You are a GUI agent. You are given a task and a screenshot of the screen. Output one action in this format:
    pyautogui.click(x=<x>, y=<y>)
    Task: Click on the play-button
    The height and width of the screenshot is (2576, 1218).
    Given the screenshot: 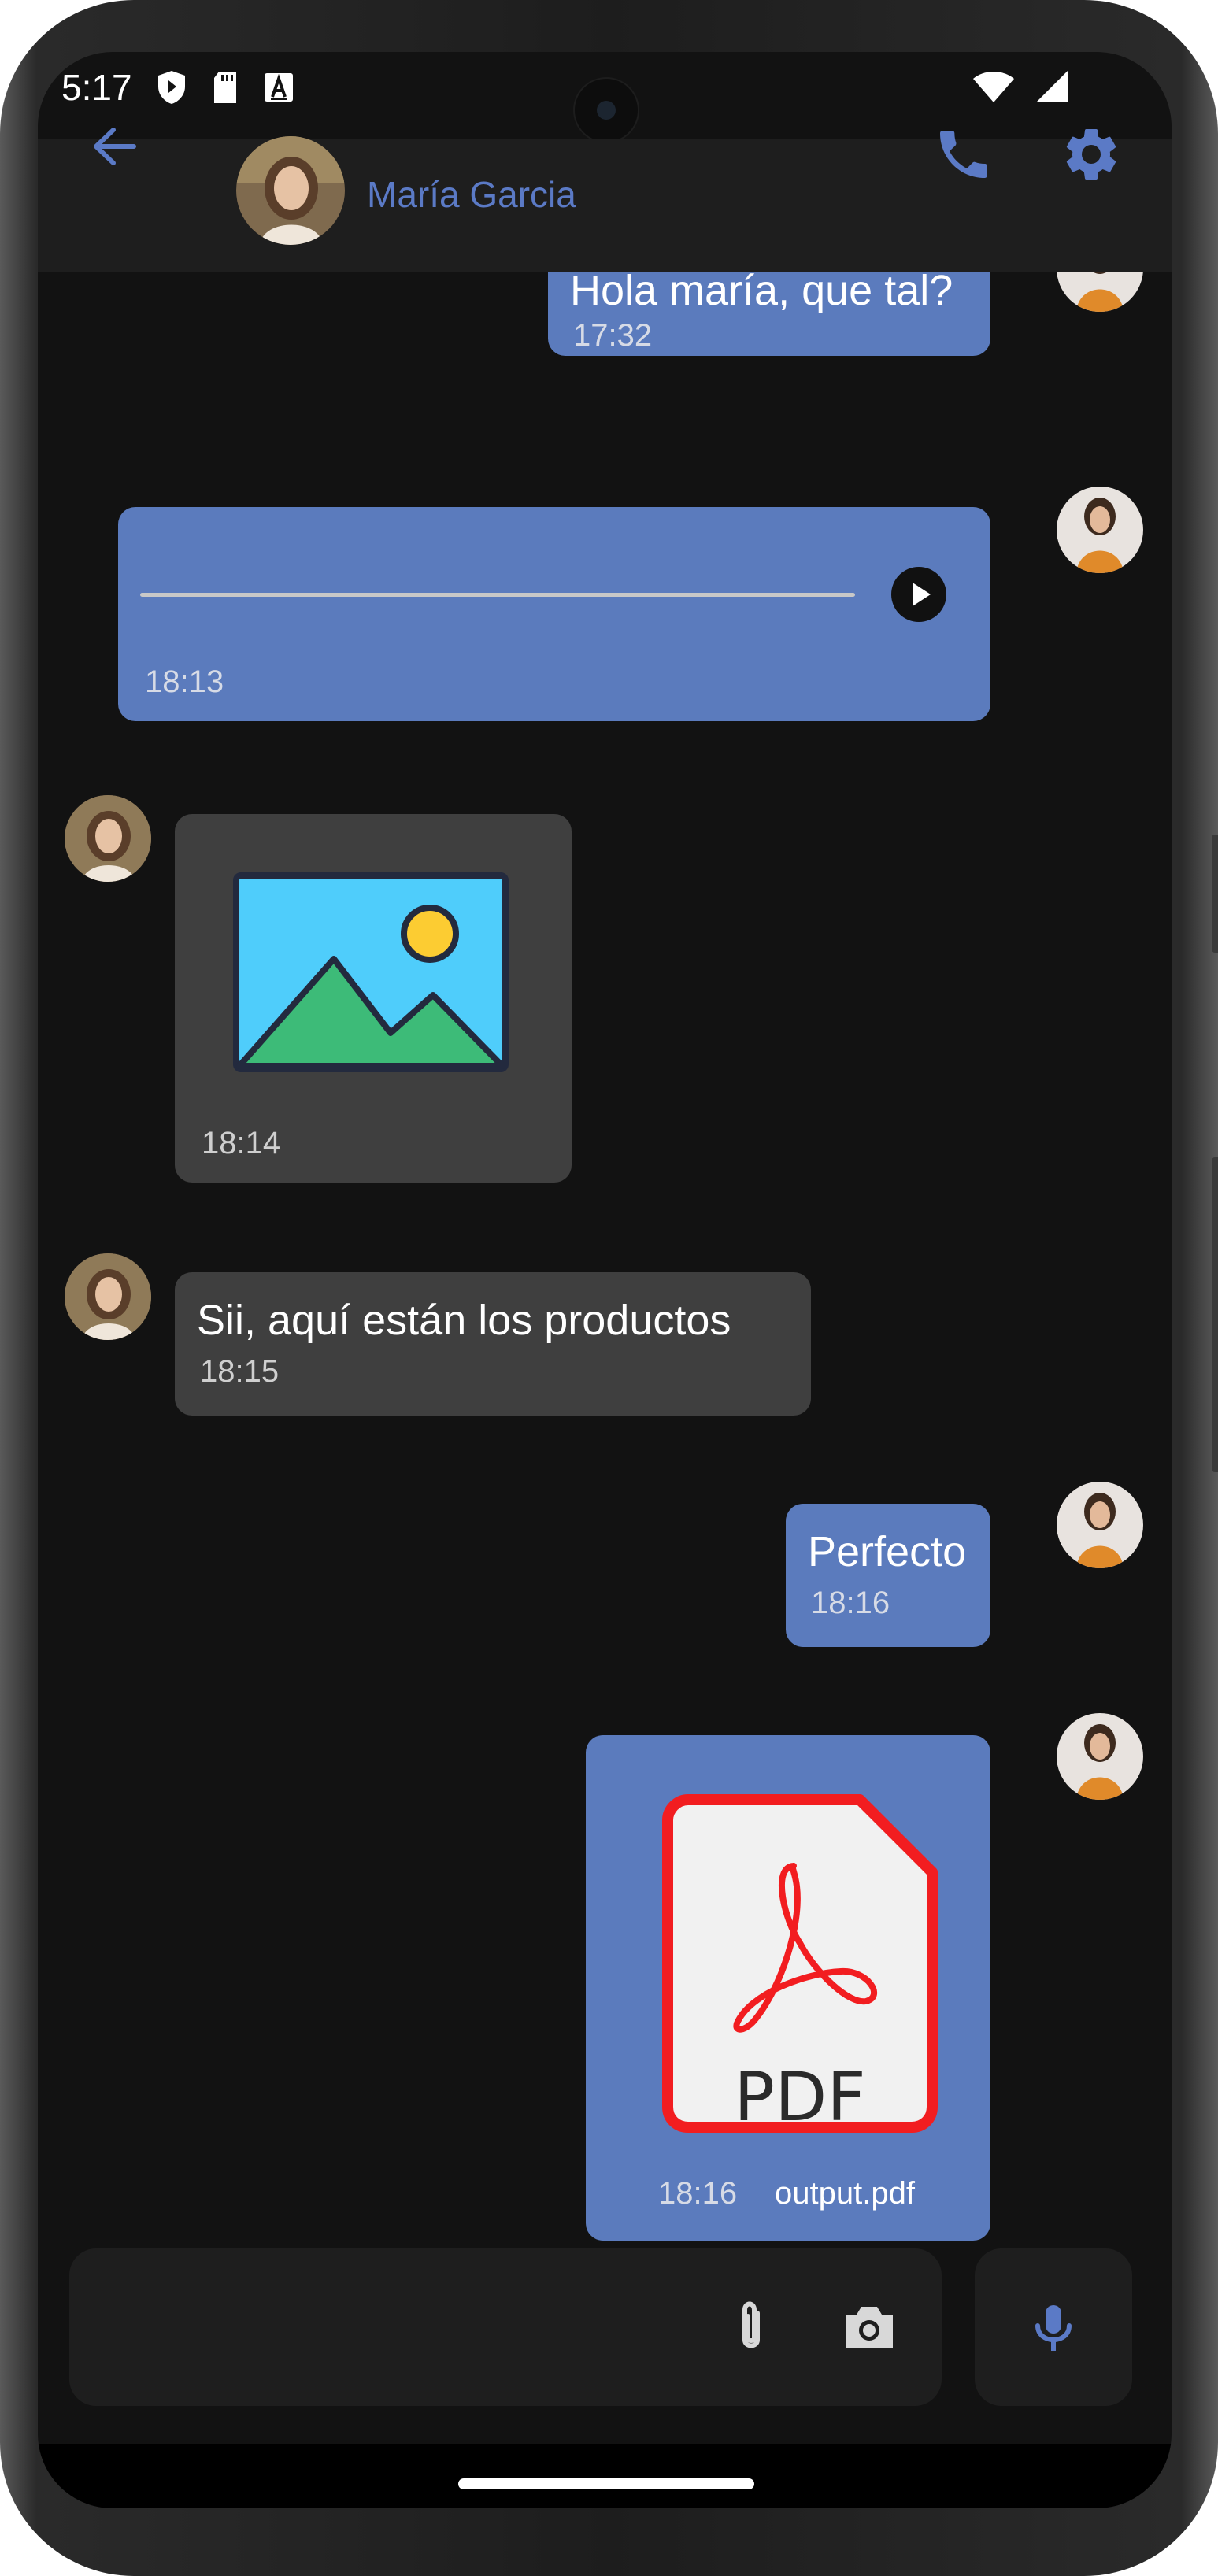 What is the action you would take?
    pyautogui.click(x=918, y=594)
    